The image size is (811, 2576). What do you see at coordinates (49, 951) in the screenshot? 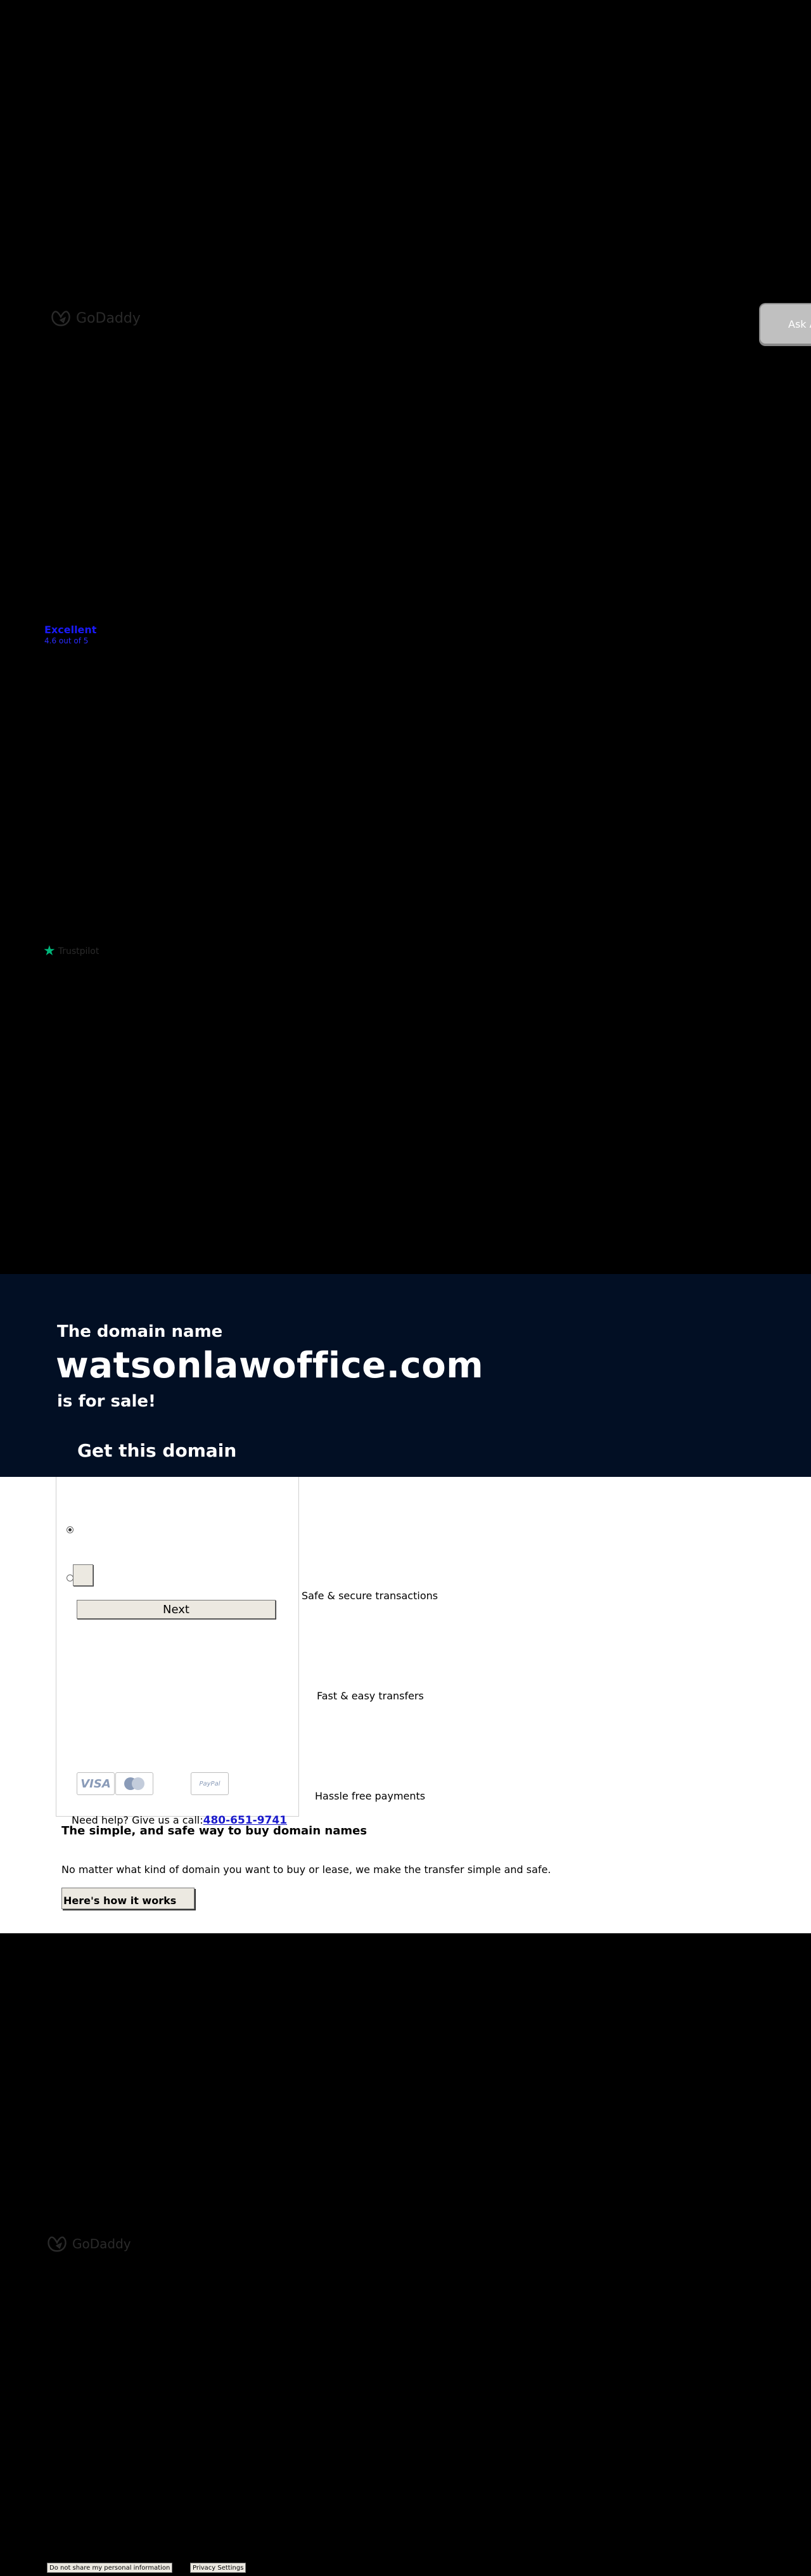
I see `star-icon: ★` at bounding box center [49, 951].